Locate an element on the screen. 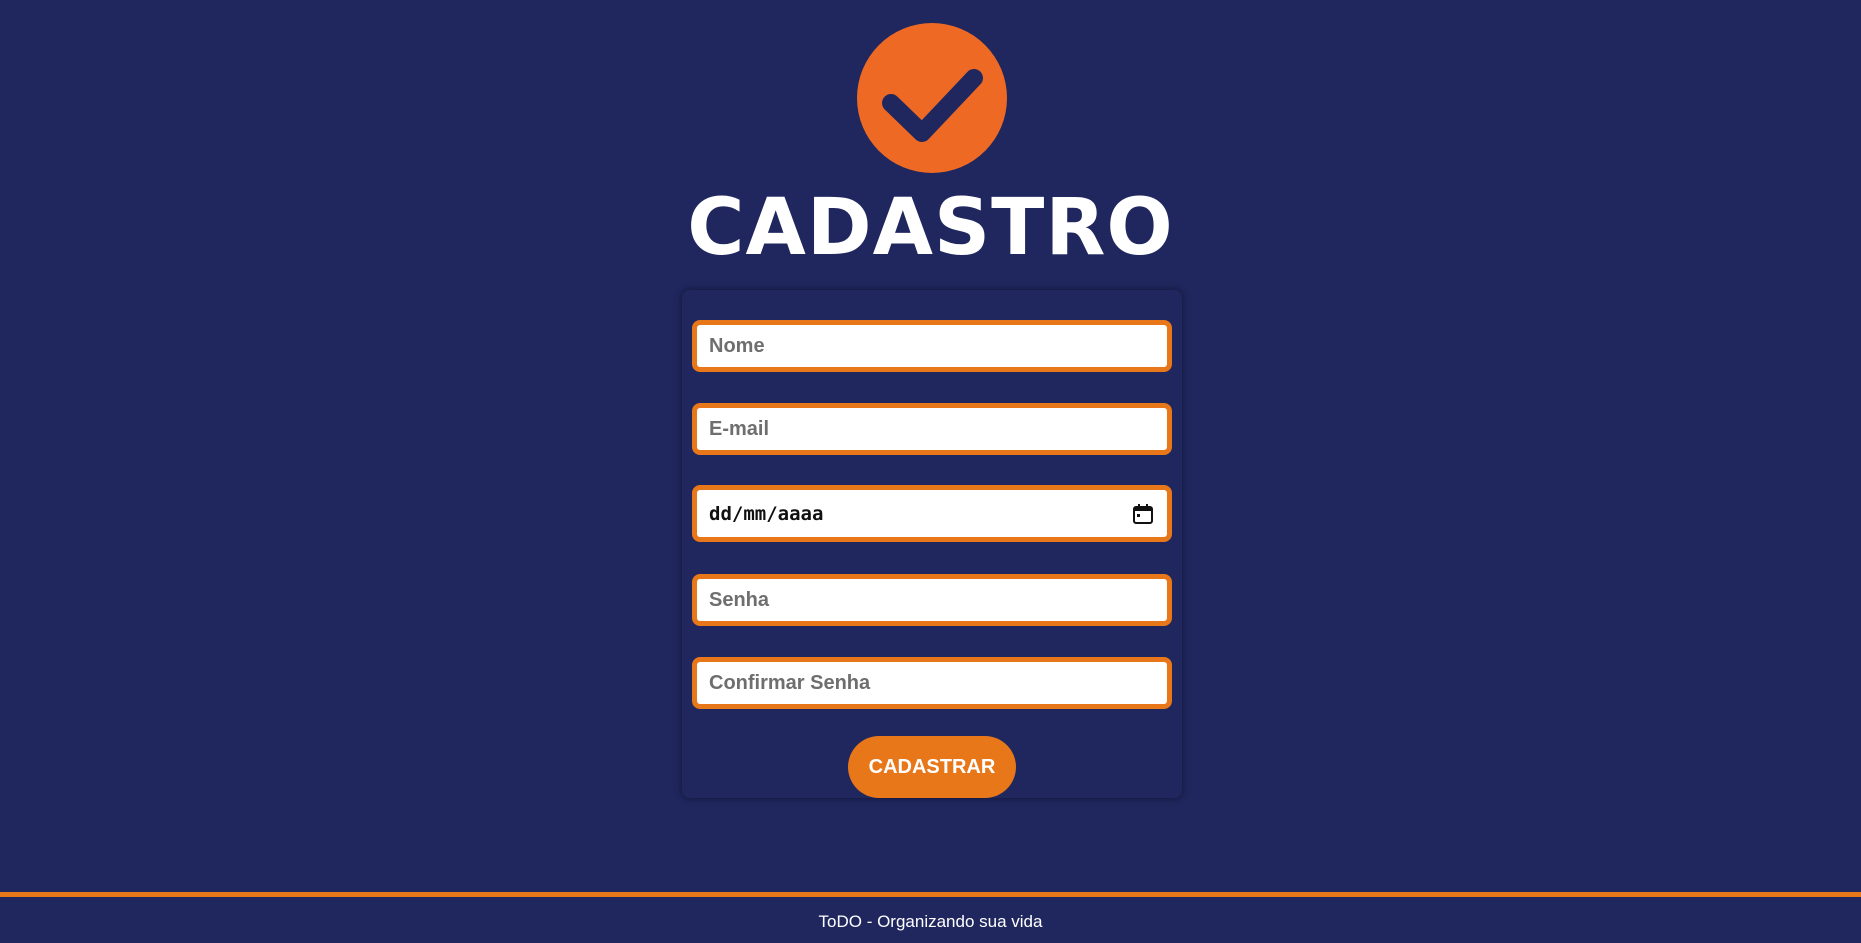  date-placeholder: dd/mm/aaaa is located at coordinates (766, 513).